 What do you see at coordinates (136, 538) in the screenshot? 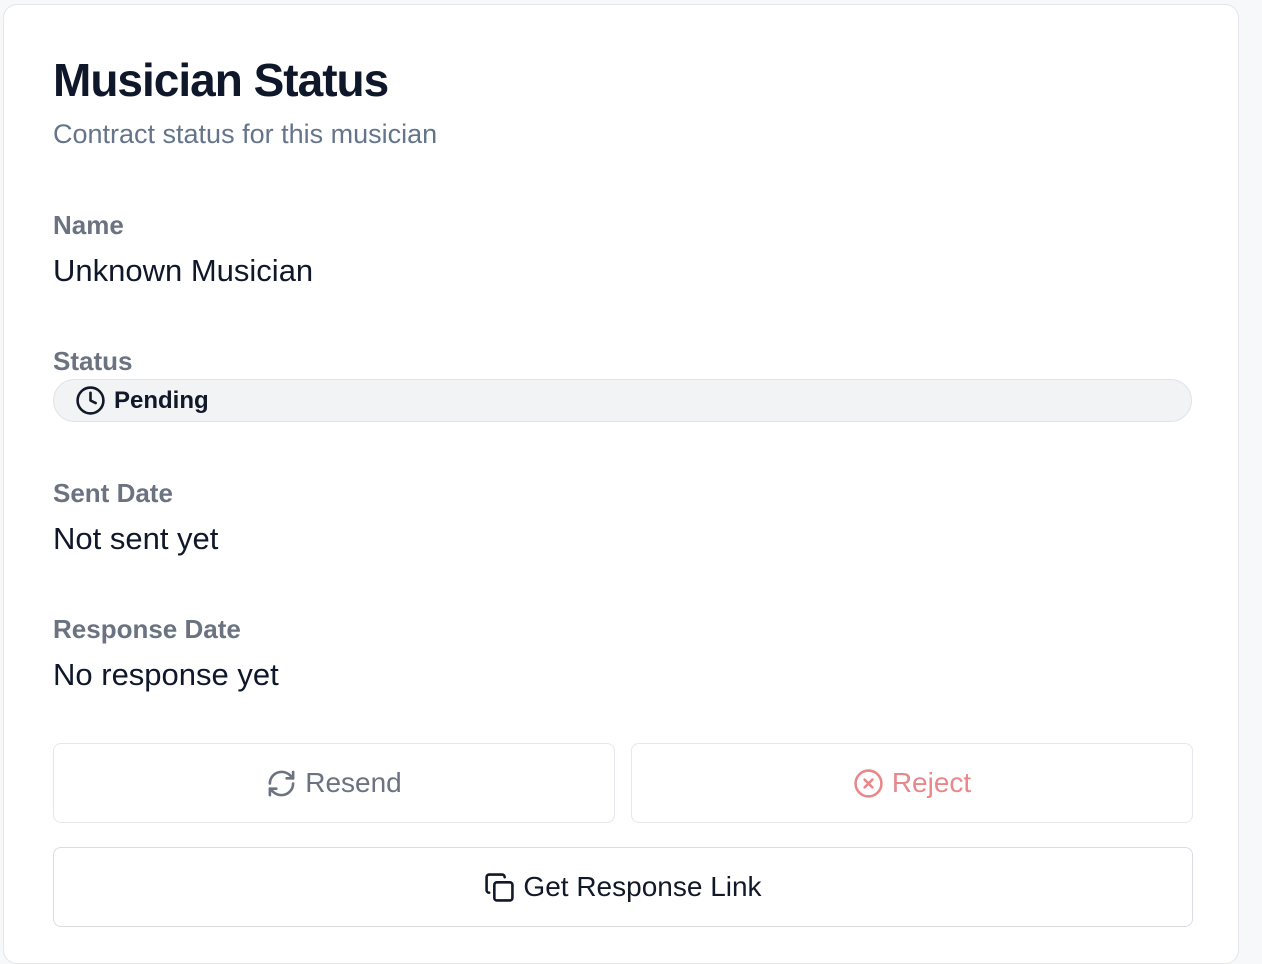
I see `sent-date-value: Not sent yet` at bounding box center [136, 538].